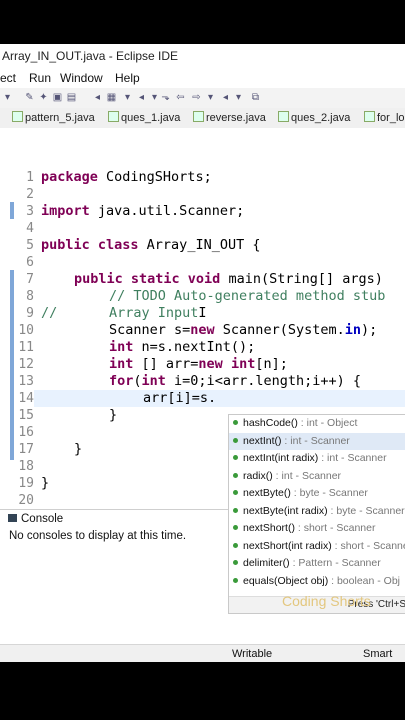 The image size is (405, 720). What do you see at coordinates (143, 211) in the screenshot?
I see `code-line-3: import java.util.Scanner;` at bounding box center [143, 211].